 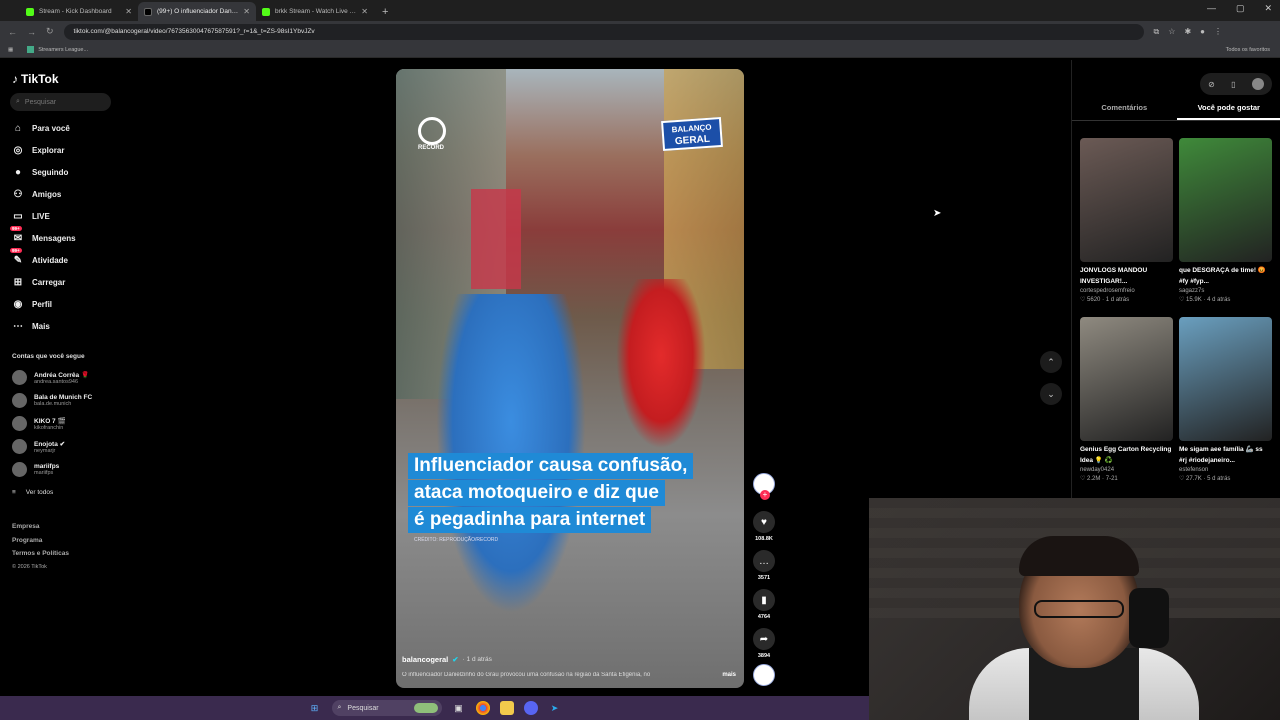 I want to click on see-all-button: ≡ Ver todos, so click(x=32, y=492).